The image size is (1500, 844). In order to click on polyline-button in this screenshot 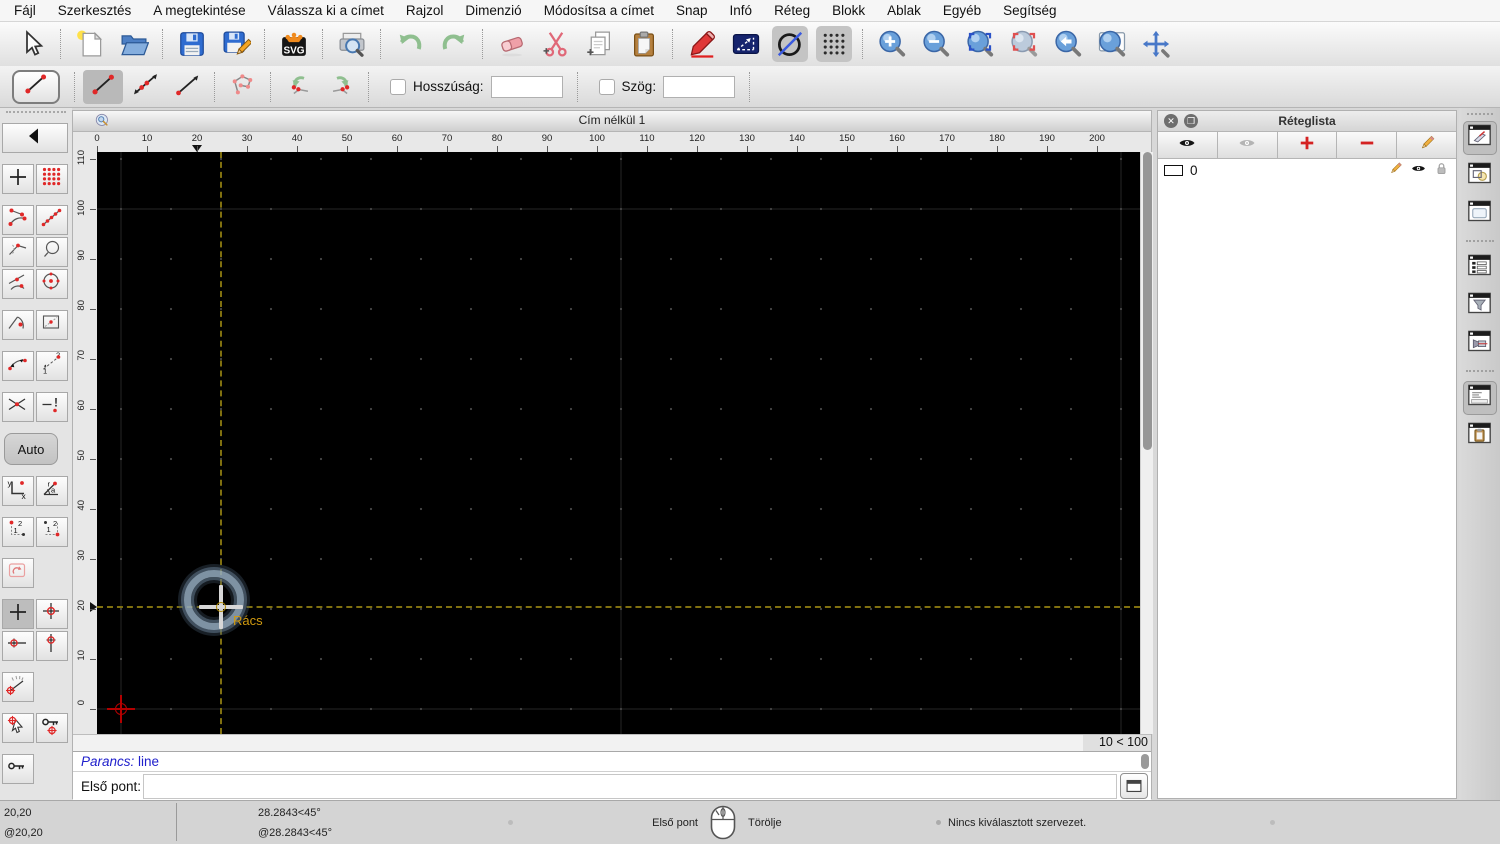, I will do `click(243, 87)`.